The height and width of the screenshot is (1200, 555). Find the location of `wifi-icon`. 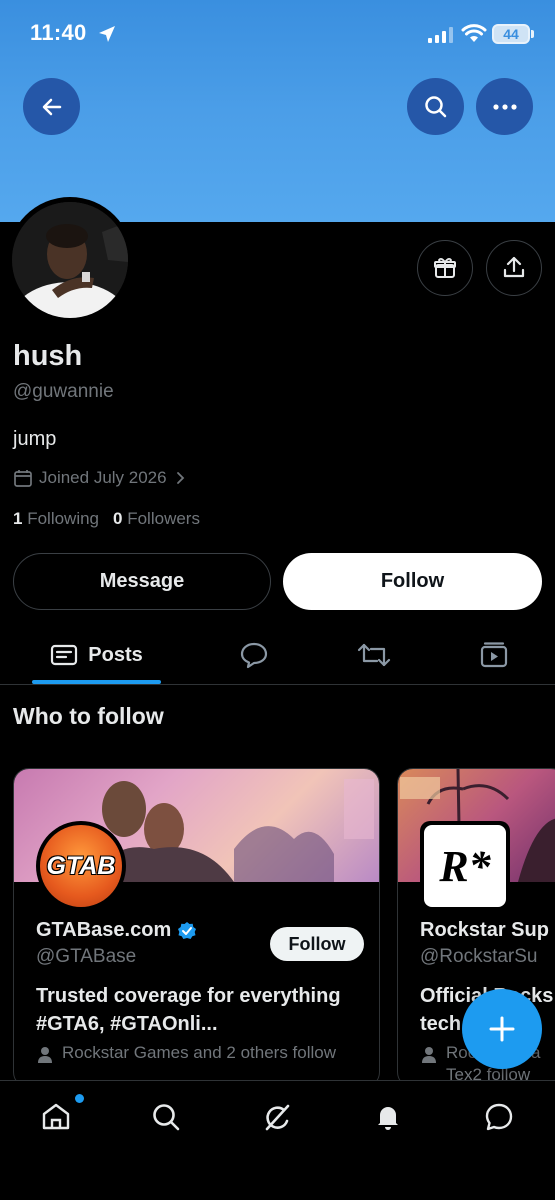

wifi-icon is located at coordinates (474, 33).